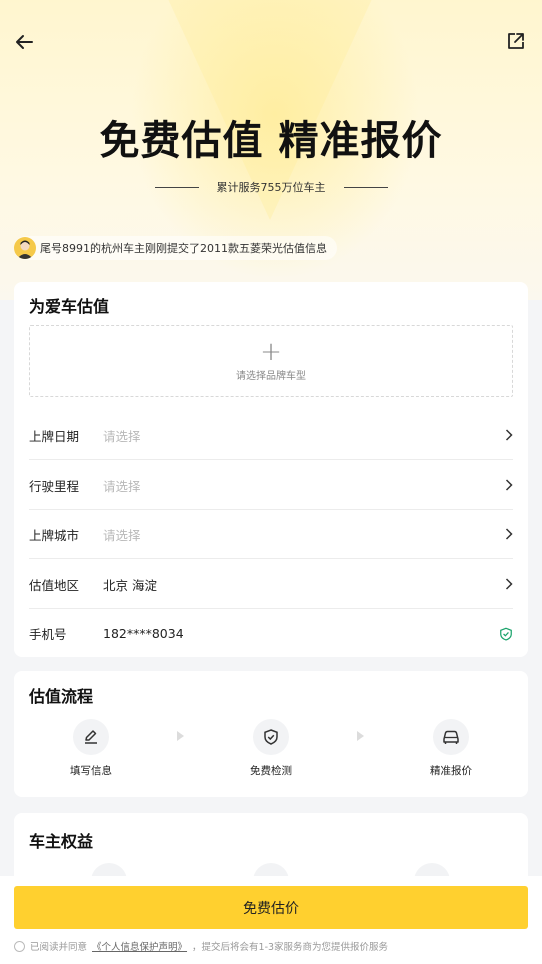  I want to click on row-label: 上牌日期, so click(54, 436).